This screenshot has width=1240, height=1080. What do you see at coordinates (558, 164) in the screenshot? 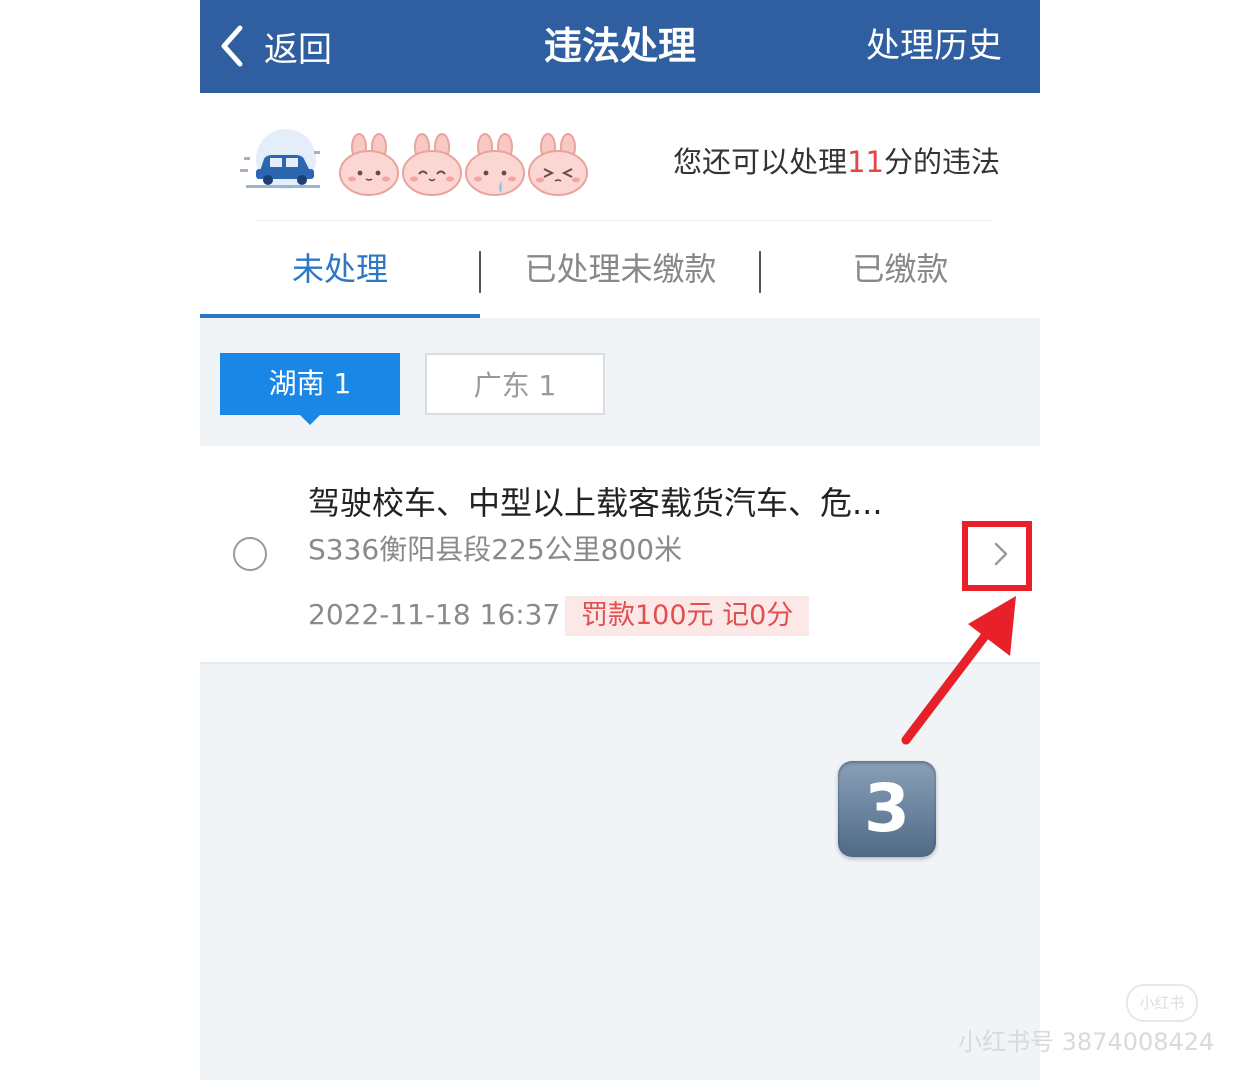
I see `bunny-upset-icon` at bounding box center [558, 164].